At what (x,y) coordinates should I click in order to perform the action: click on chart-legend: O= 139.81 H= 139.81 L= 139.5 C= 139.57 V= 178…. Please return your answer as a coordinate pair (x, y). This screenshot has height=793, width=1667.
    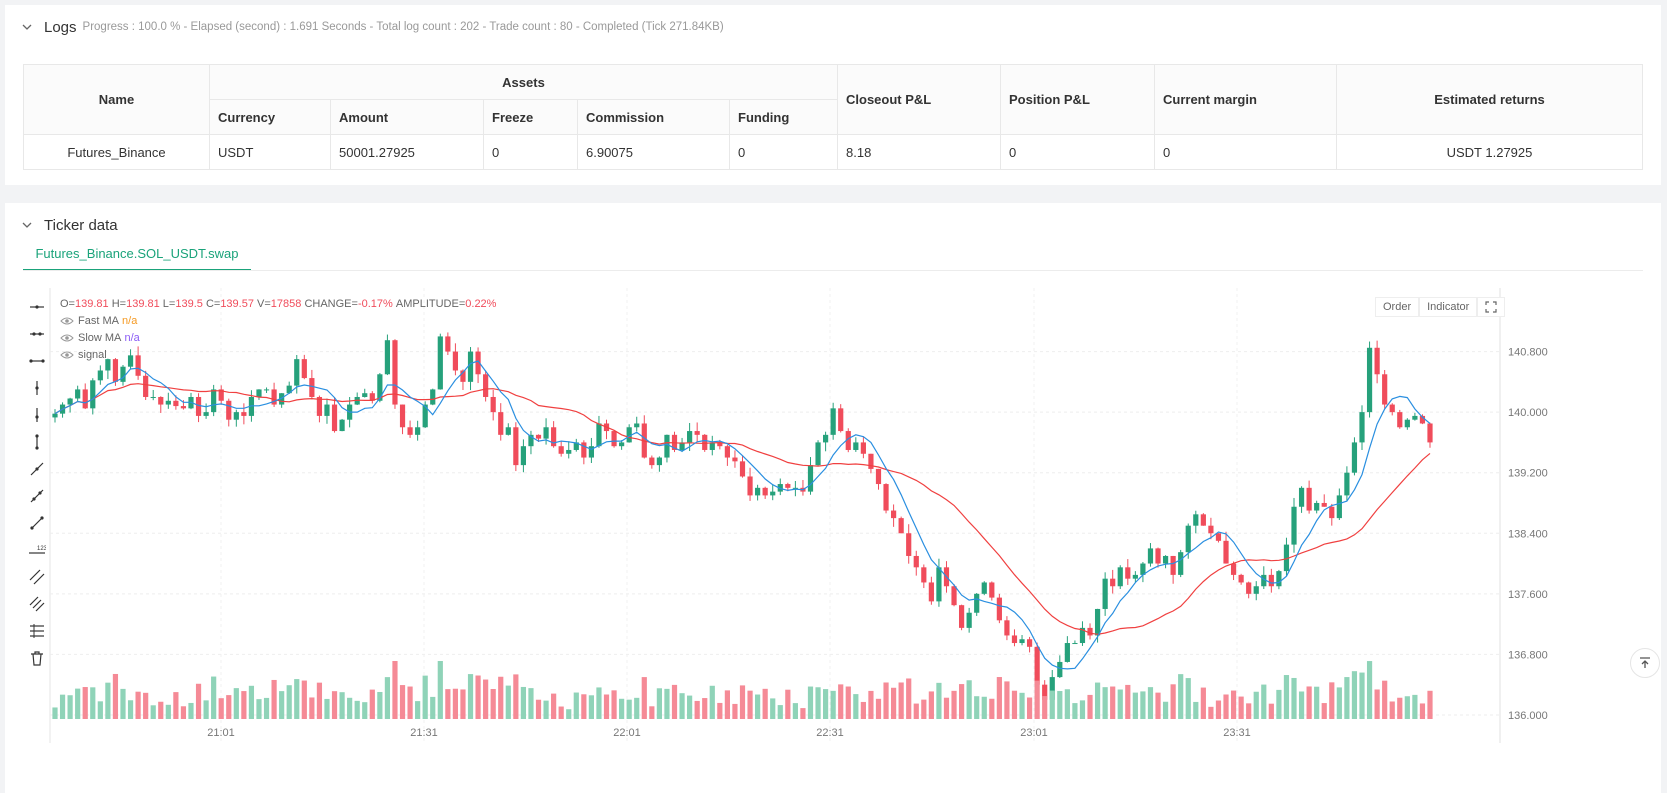
    Looking at the image, I should click on (278, 329).